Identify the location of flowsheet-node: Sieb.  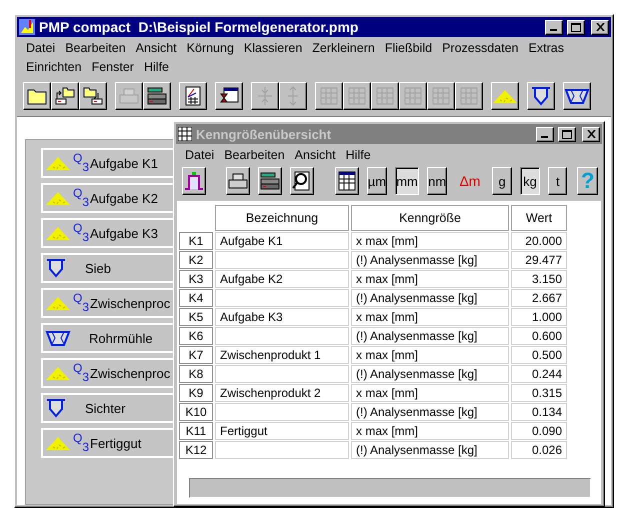
(107, 268).